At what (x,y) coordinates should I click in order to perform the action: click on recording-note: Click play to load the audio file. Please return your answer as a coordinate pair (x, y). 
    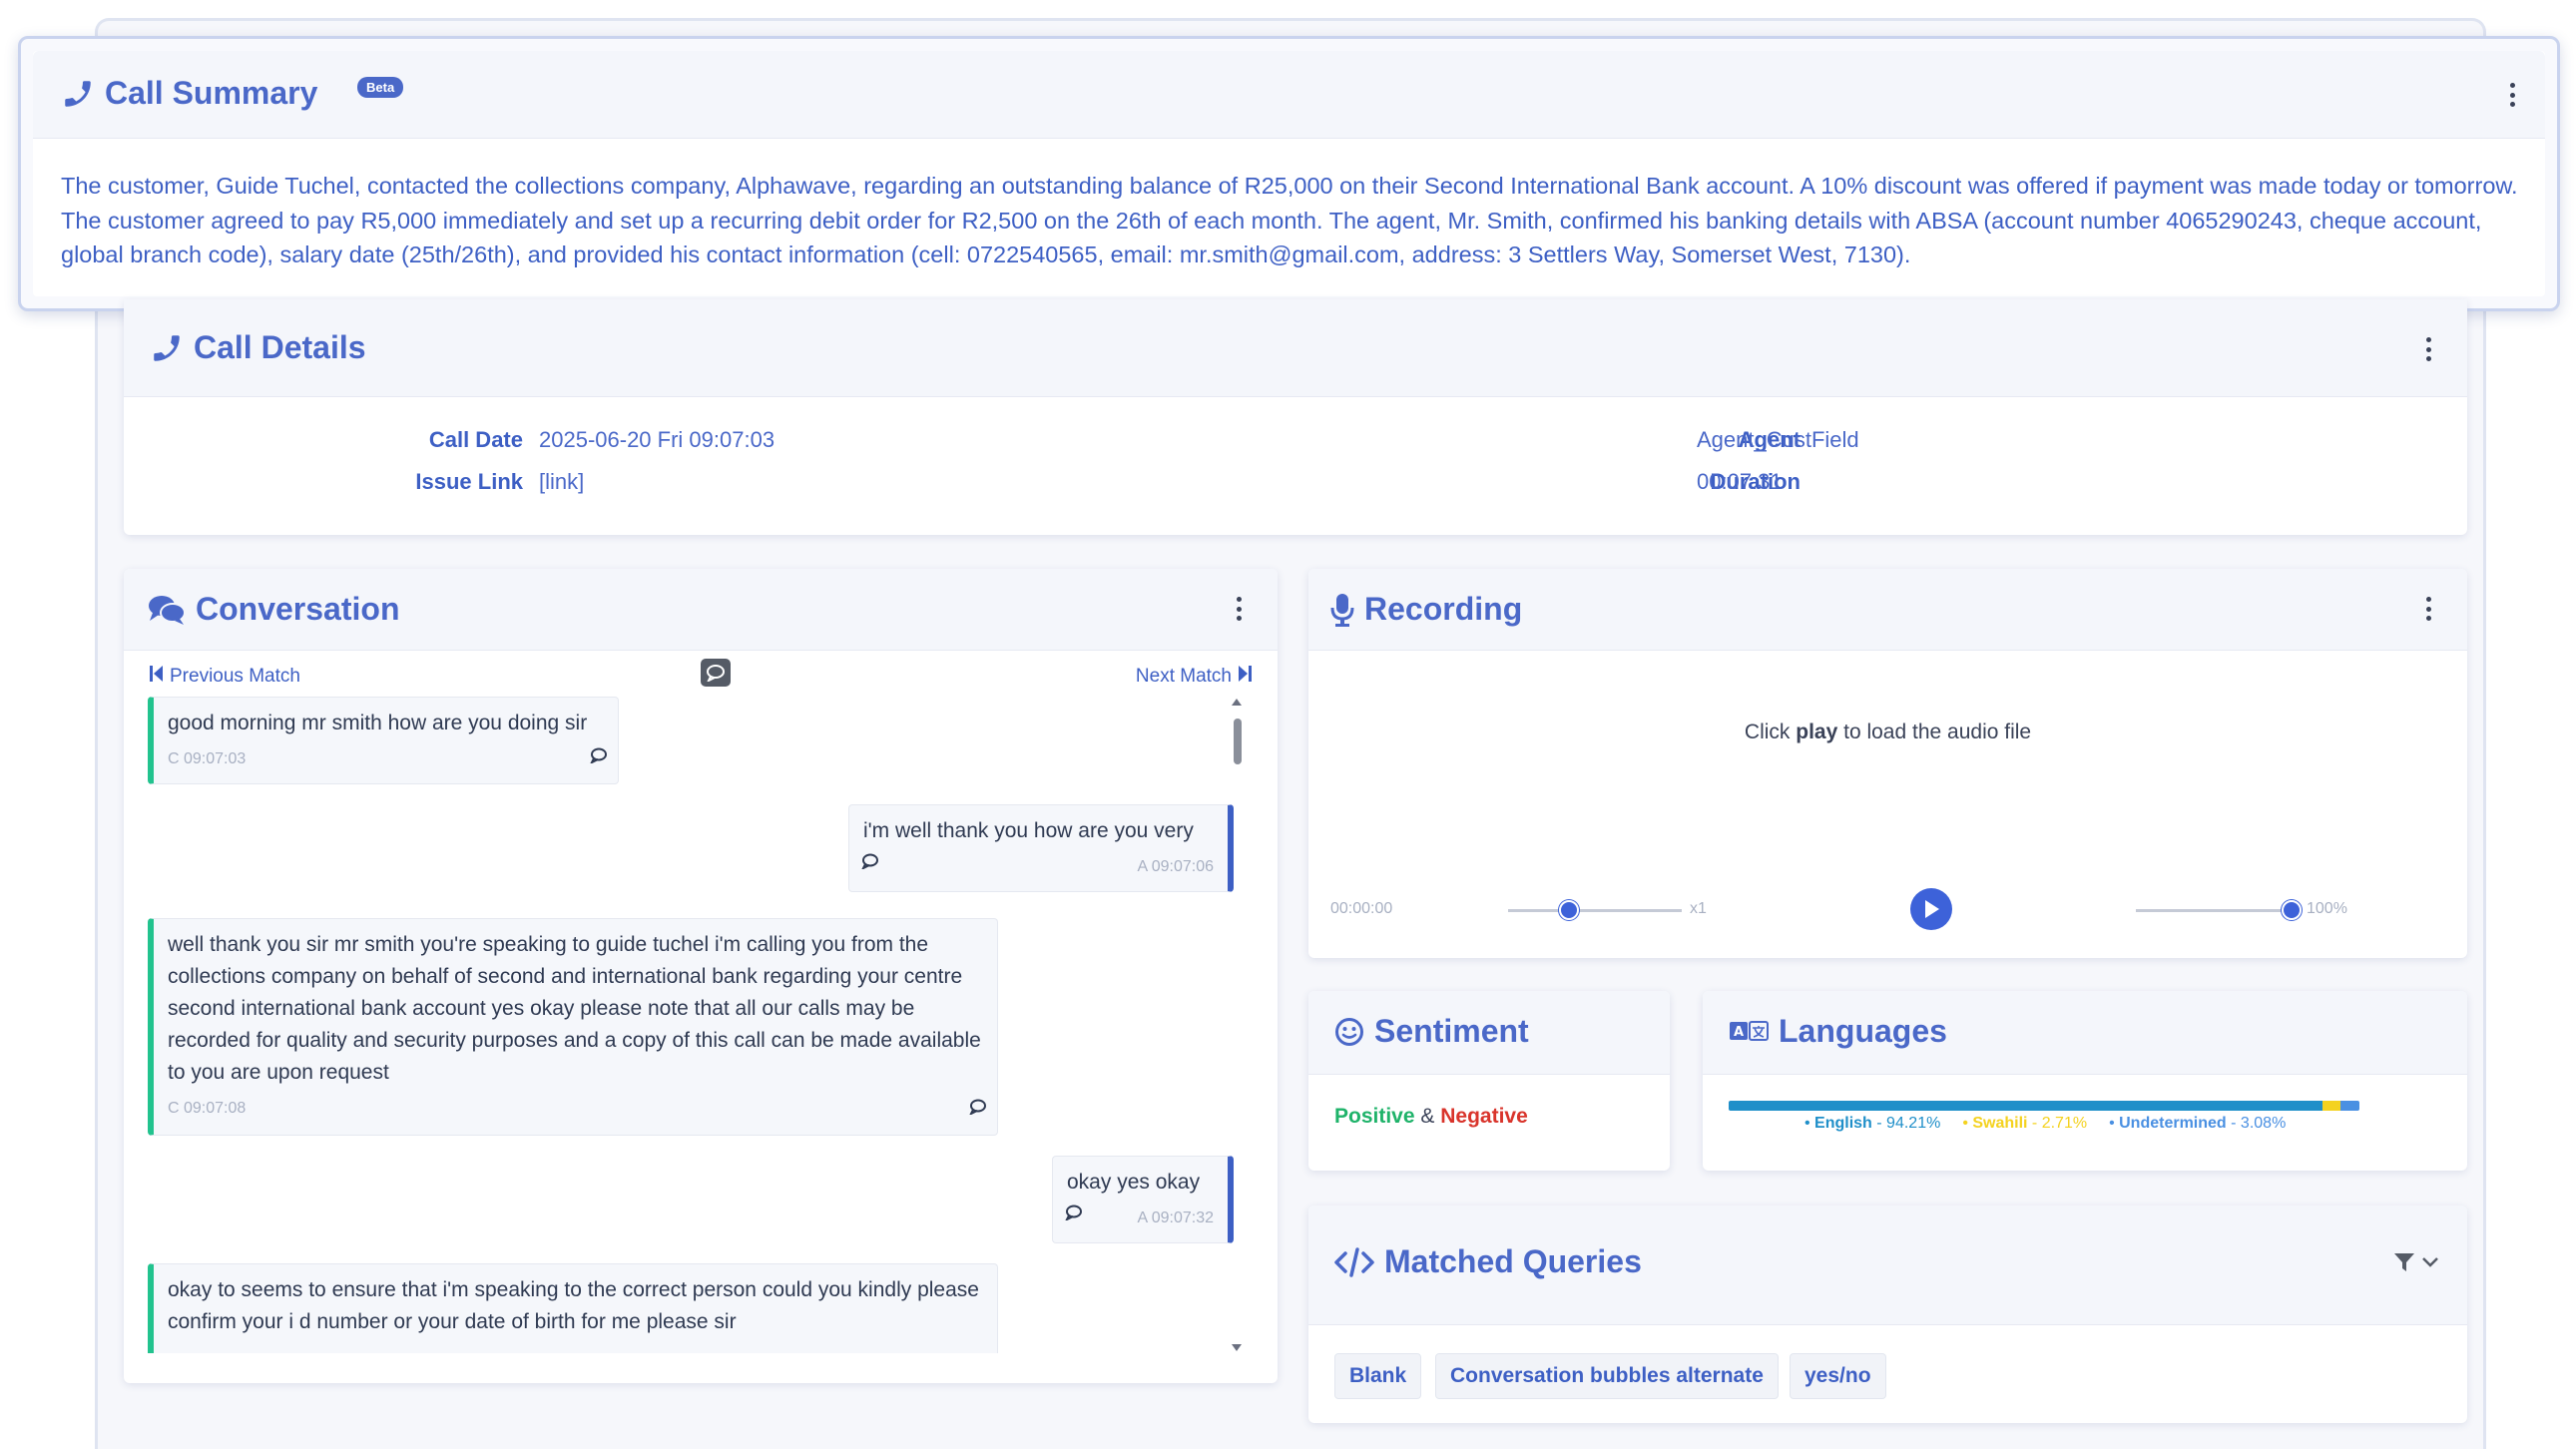
    Looking at the image, I should click on (1888, 732).